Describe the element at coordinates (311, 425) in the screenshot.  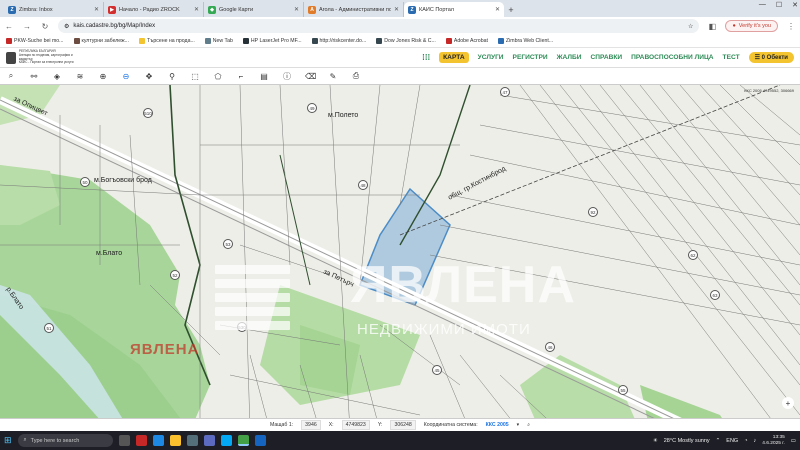
I see `scale-input: 3946` at that location.